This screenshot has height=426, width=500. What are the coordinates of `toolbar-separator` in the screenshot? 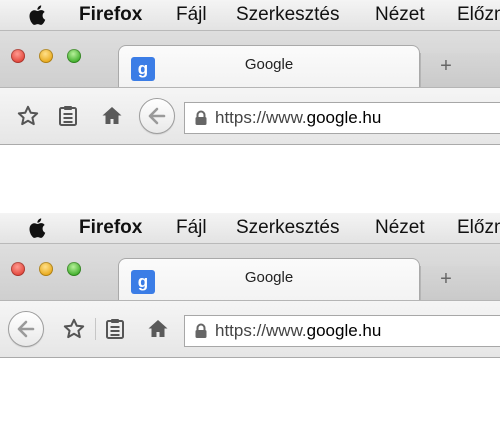 It's located at (95, 329).